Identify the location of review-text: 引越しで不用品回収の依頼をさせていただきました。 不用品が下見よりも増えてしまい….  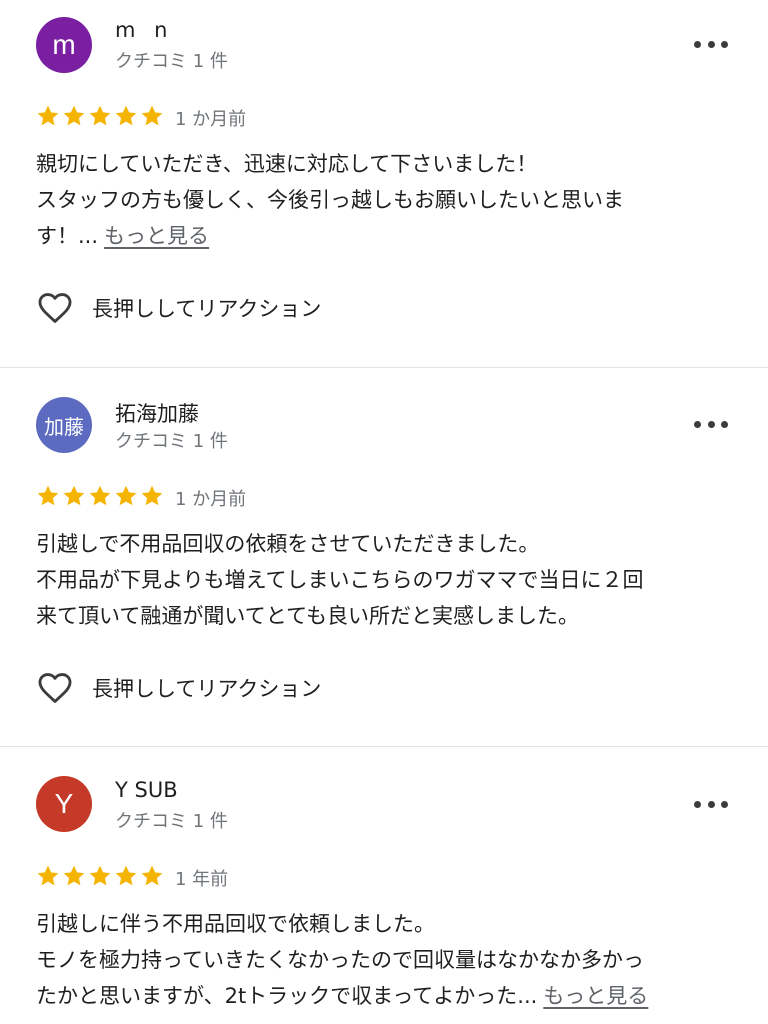
(386, 580).